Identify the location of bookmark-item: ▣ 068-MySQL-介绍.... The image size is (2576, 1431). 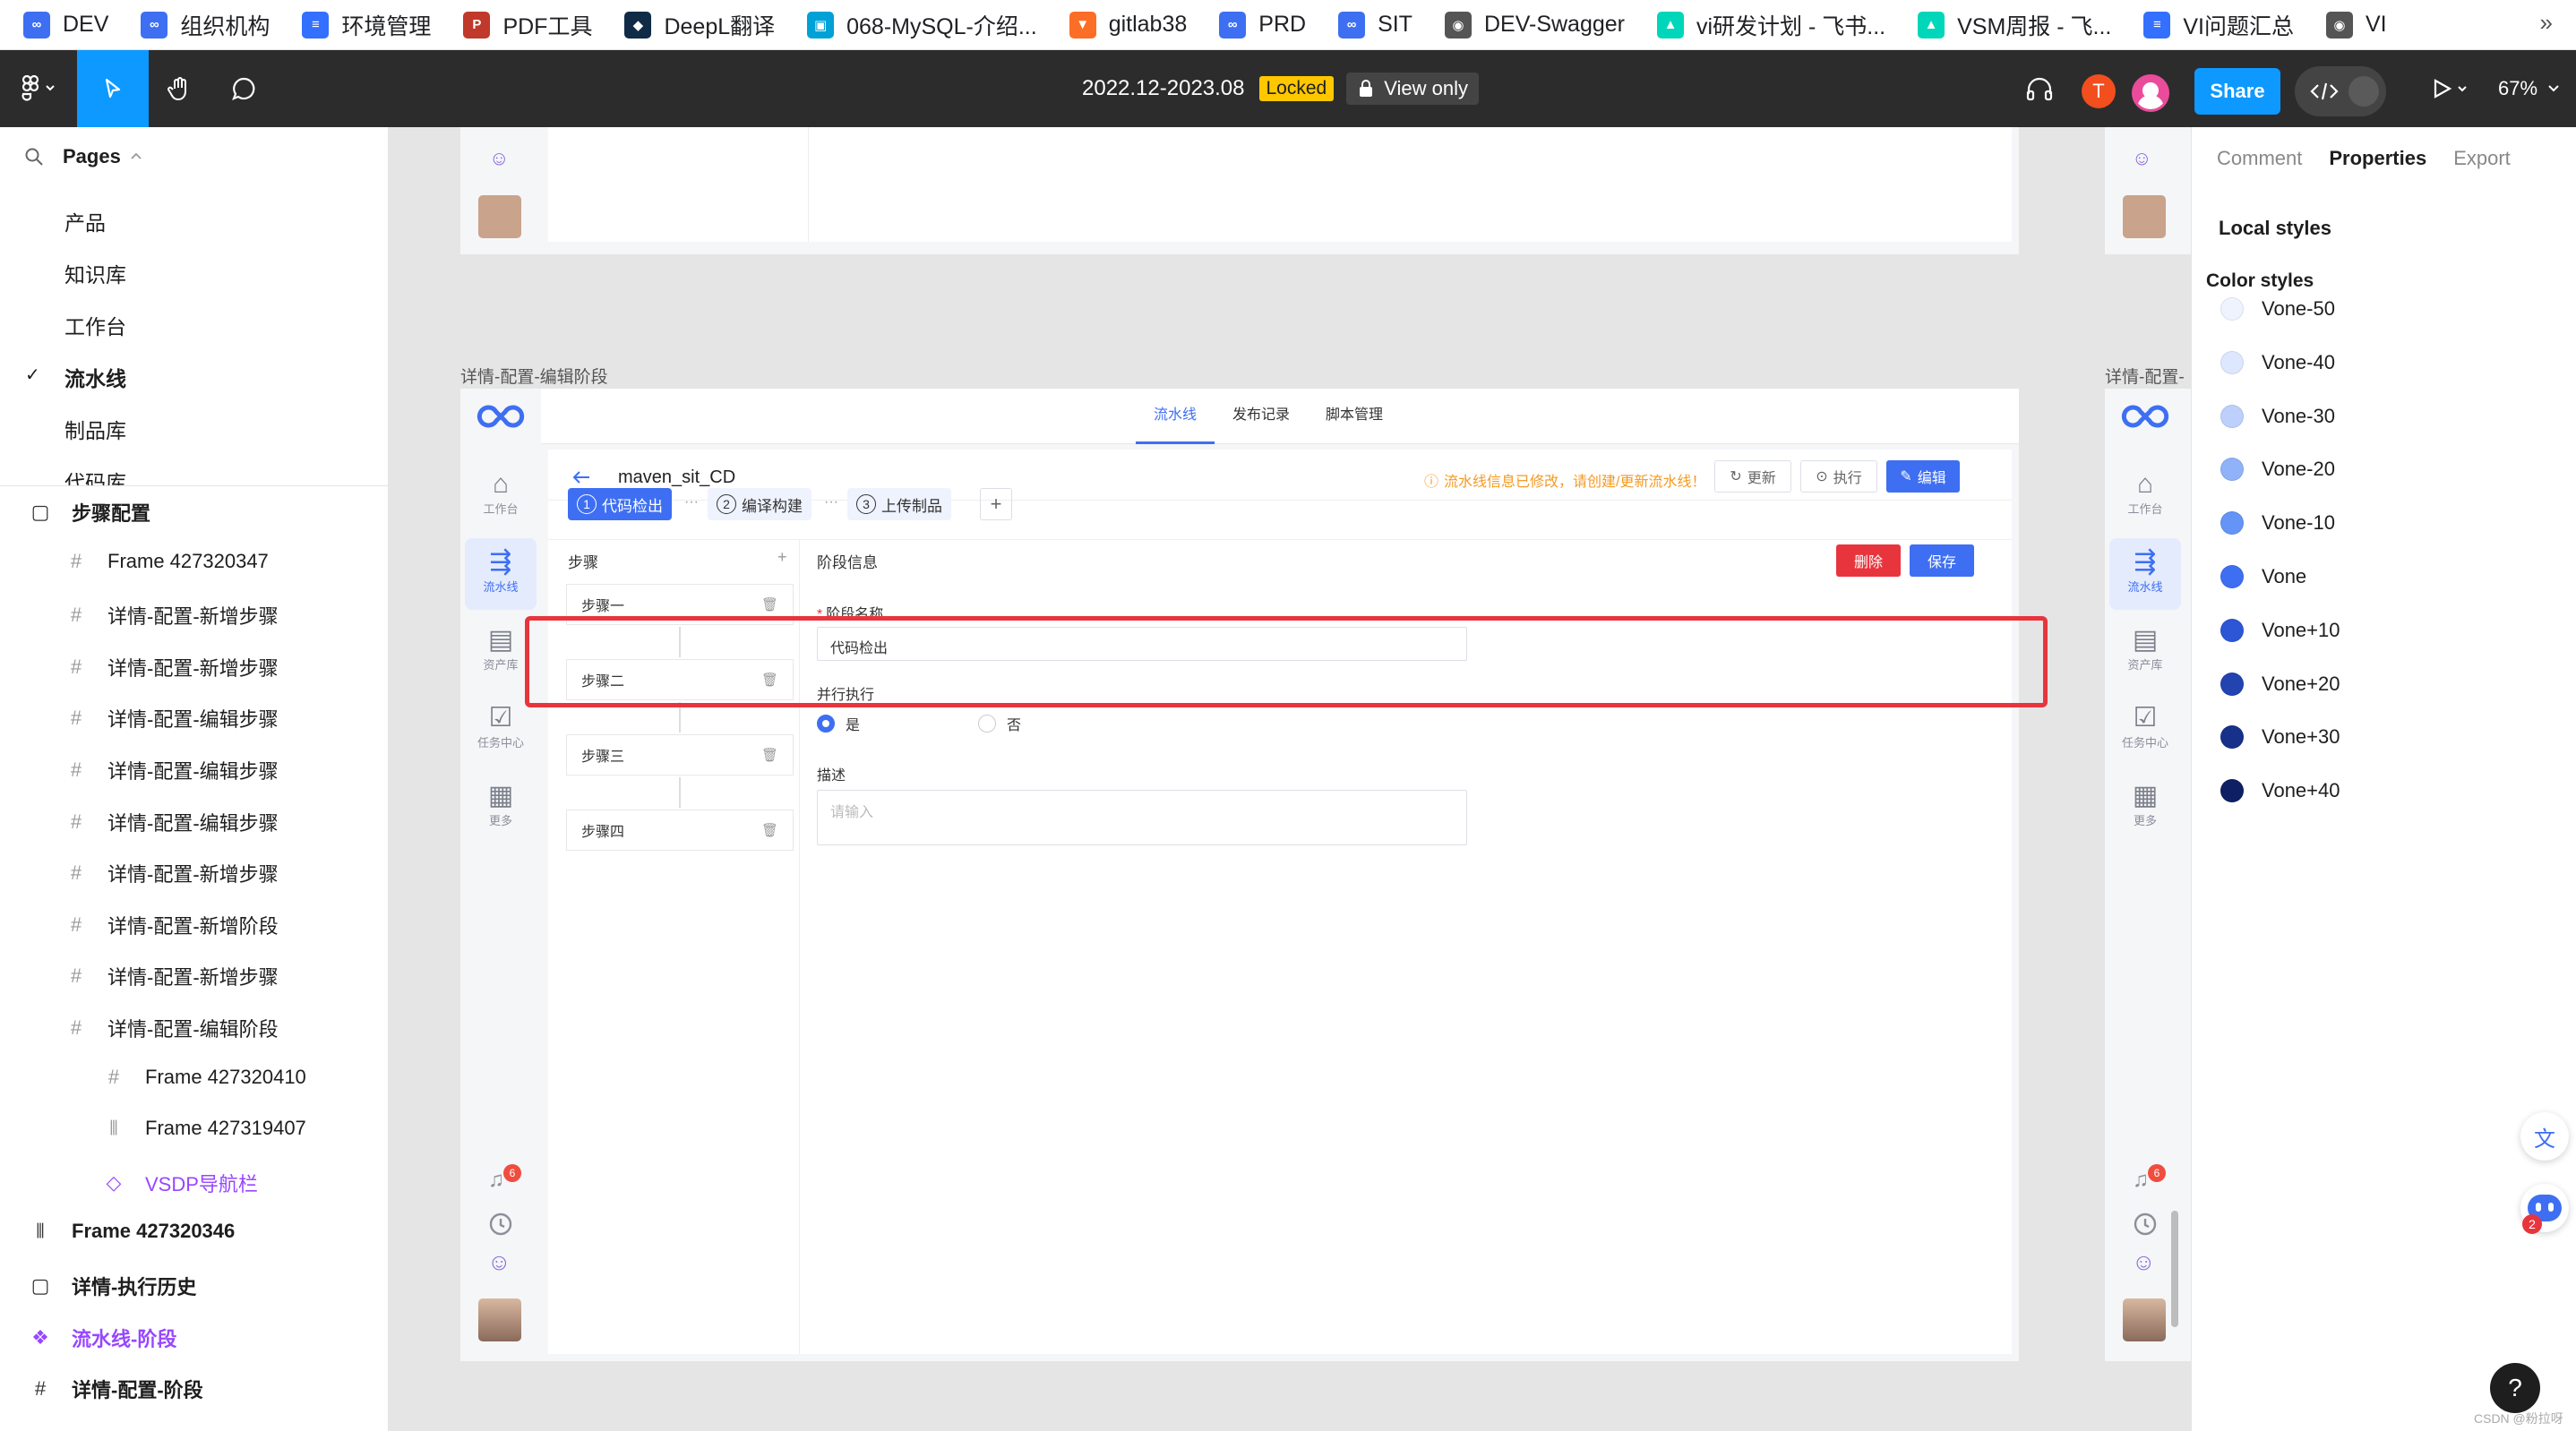
(922, 25).